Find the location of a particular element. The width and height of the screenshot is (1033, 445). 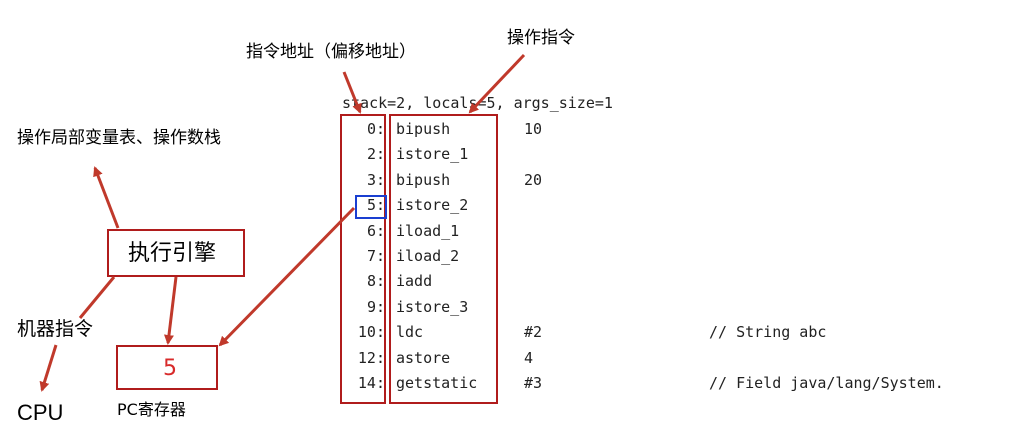

bytecode-row: 6: iload_1 is located at coordinates (516, 232).